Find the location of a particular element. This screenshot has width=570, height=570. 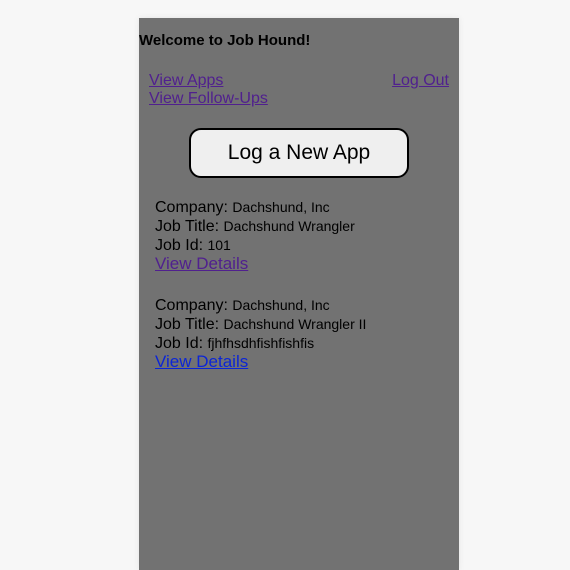

job-id-row: Job Id: fjhfhsdhfishfishfis is located at coordinates (260, 343).